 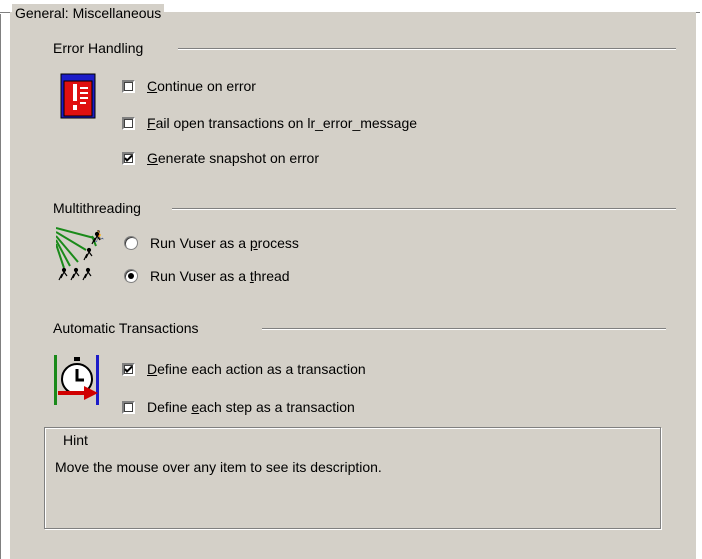 I want to click on run-as-process-radio: Run Vuser as a process, so click(x=211, y=243).